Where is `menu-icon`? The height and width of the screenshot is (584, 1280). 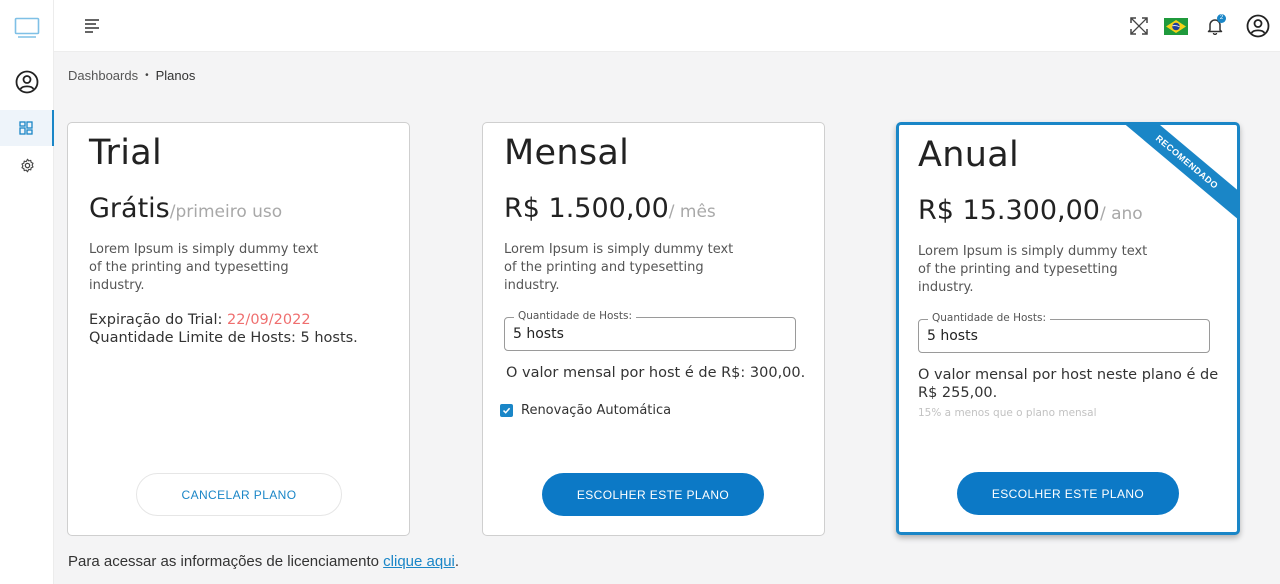 menu-icon is located at coordinates (92, 26).